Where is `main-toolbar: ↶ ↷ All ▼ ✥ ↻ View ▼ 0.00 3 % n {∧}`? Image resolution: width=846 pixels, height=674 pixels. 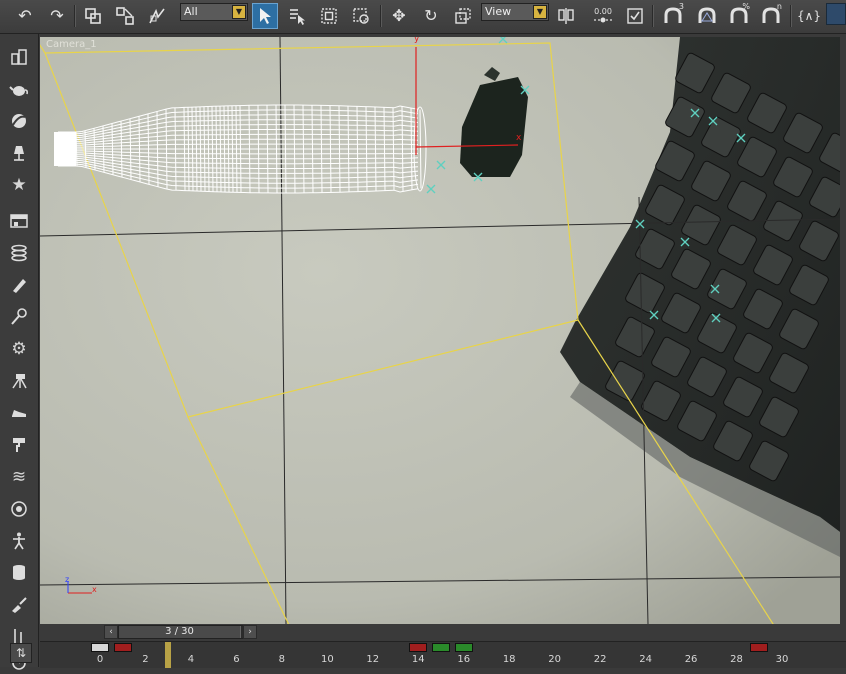 main-toolbar: ↶ ↷ All ▼ ✥ ↻ View ▼ 0.00 3 % n {∧} is located at coordinates (423, 17).